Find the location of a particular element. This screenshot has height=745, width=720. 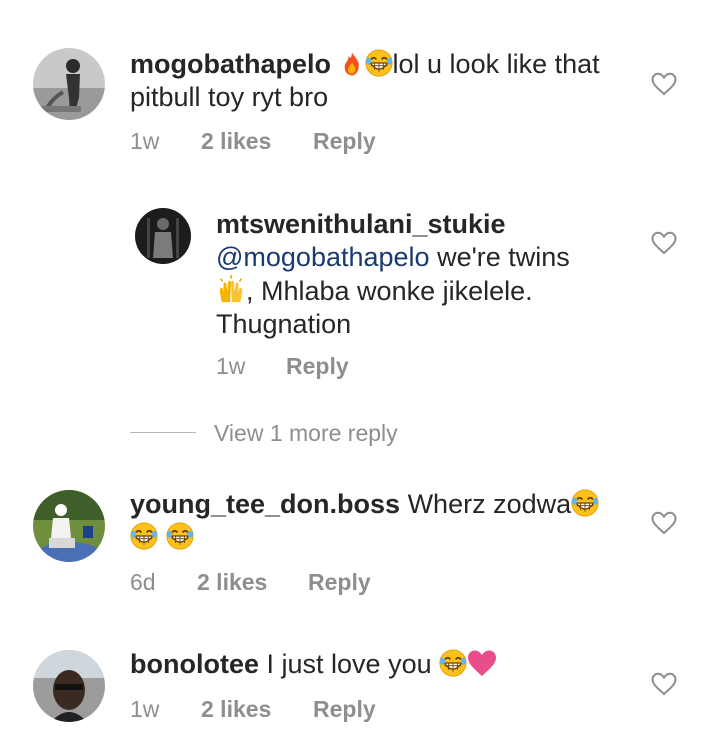

view-more-label: View 1 more reply is located at coordinates (306, 433).